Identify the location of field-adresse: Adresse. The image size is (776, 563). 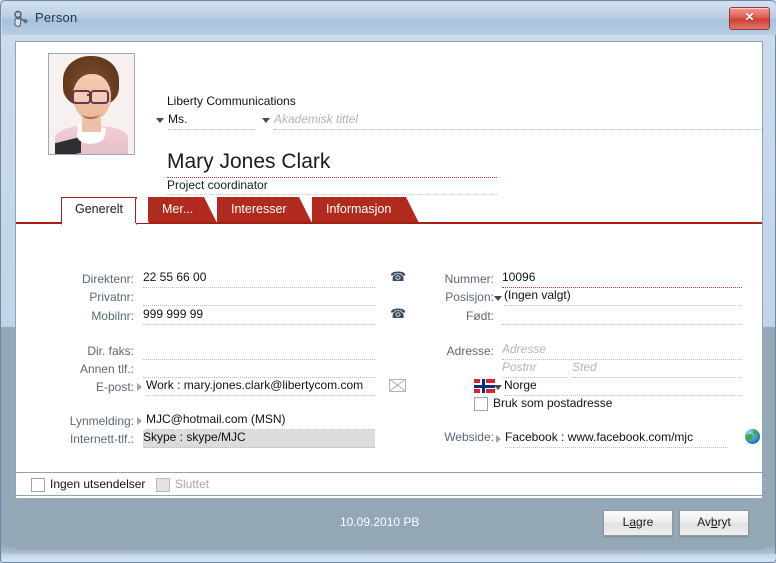
(622, 351).